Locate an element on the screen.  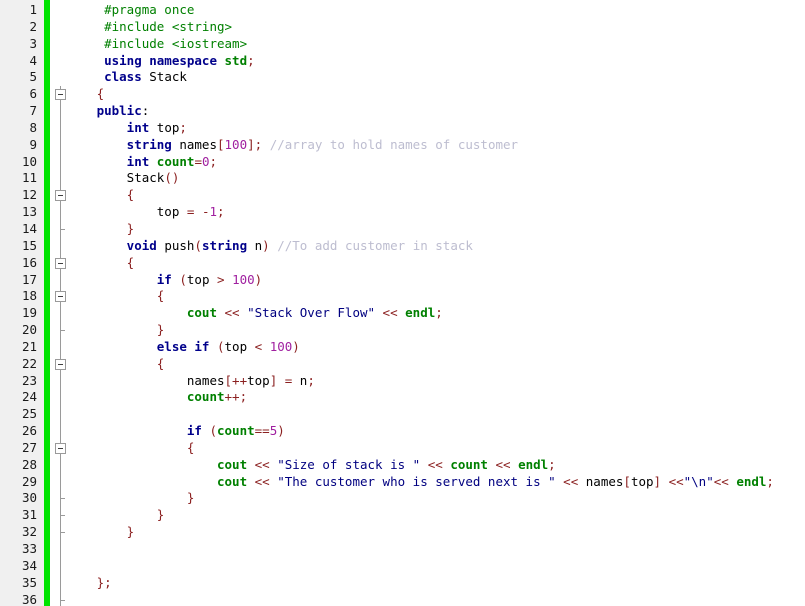
code-line: cout << "Stack Over Flow" << endl; is located at coordinates (437, 313).